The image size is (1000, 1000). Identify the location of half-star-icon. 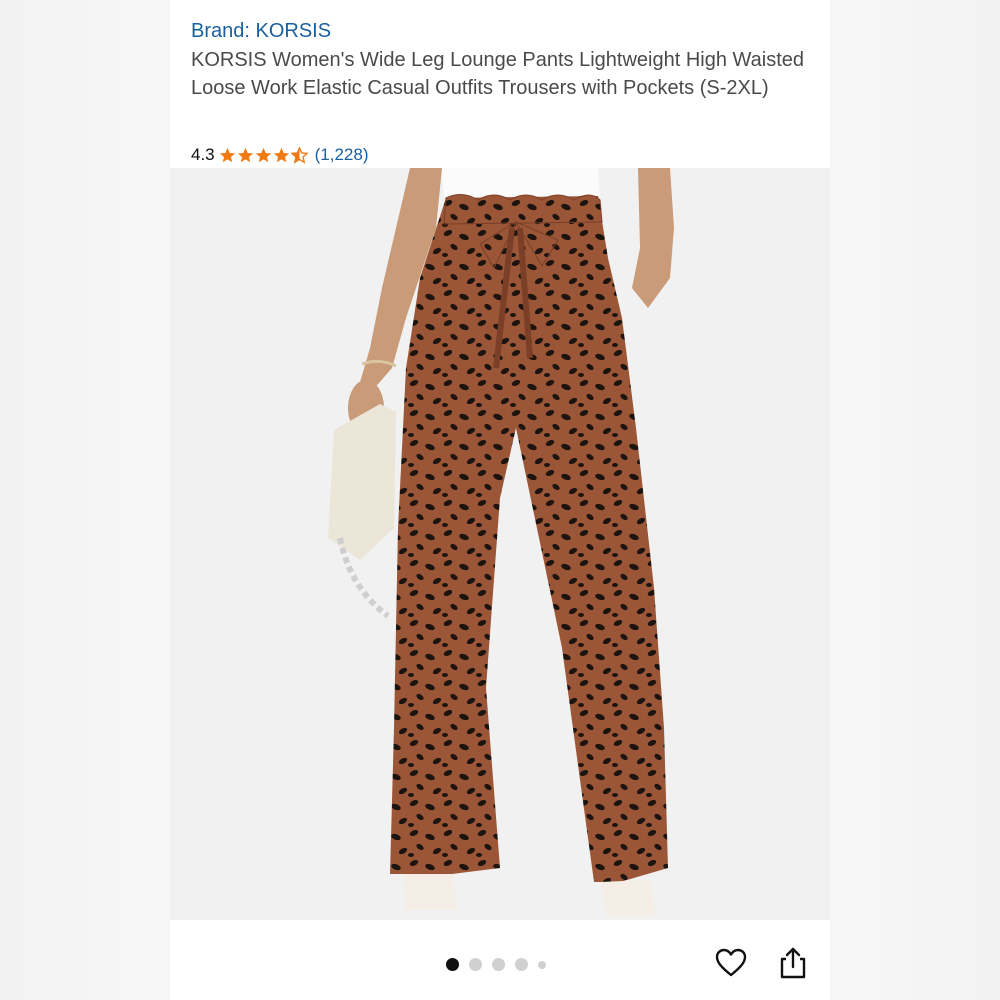
(299, 155).